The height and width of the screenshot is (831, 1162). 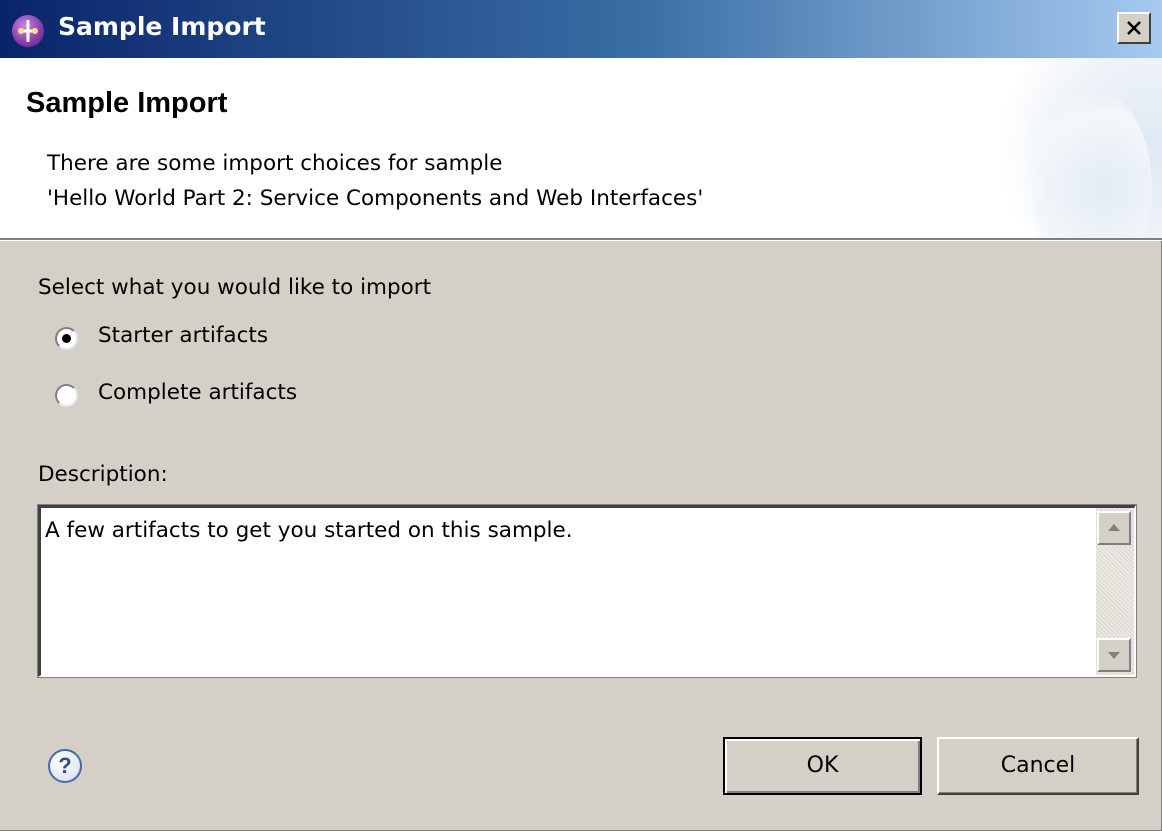 What do you see at coordinates (581, 29) in the screenshot?
I see `title-bar: Sample Import` at bounding box center [581, 29].